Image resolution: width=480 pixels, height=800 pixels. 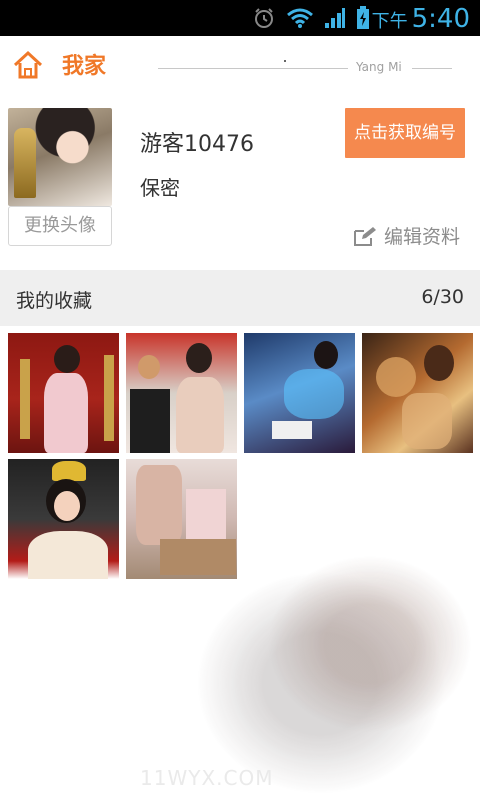 What do you see at coordinates (207, 778) in the screenshot?
I see `watermark: 11WYX.COM` at bounding box center [207, 778].